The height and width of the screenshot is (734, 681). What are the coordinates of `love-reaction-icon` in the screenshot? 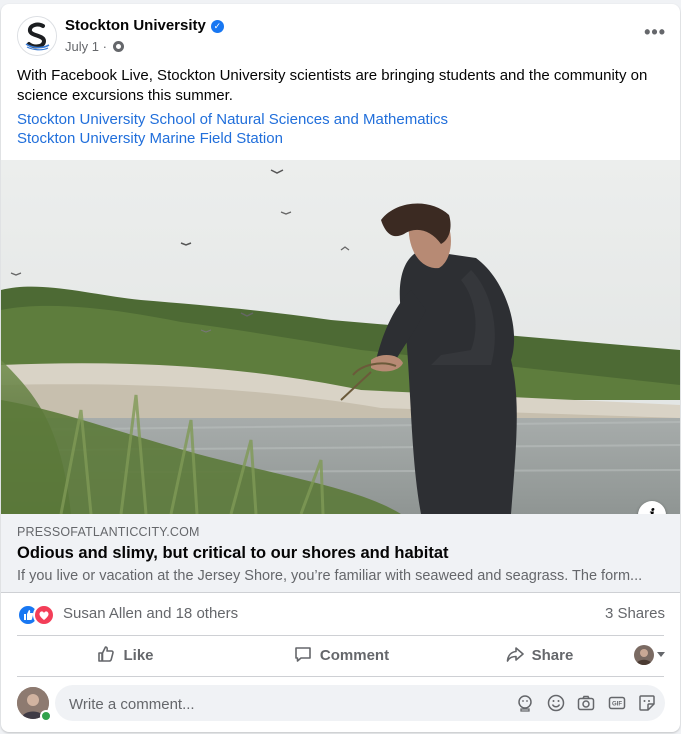 It's located at (44, 615).